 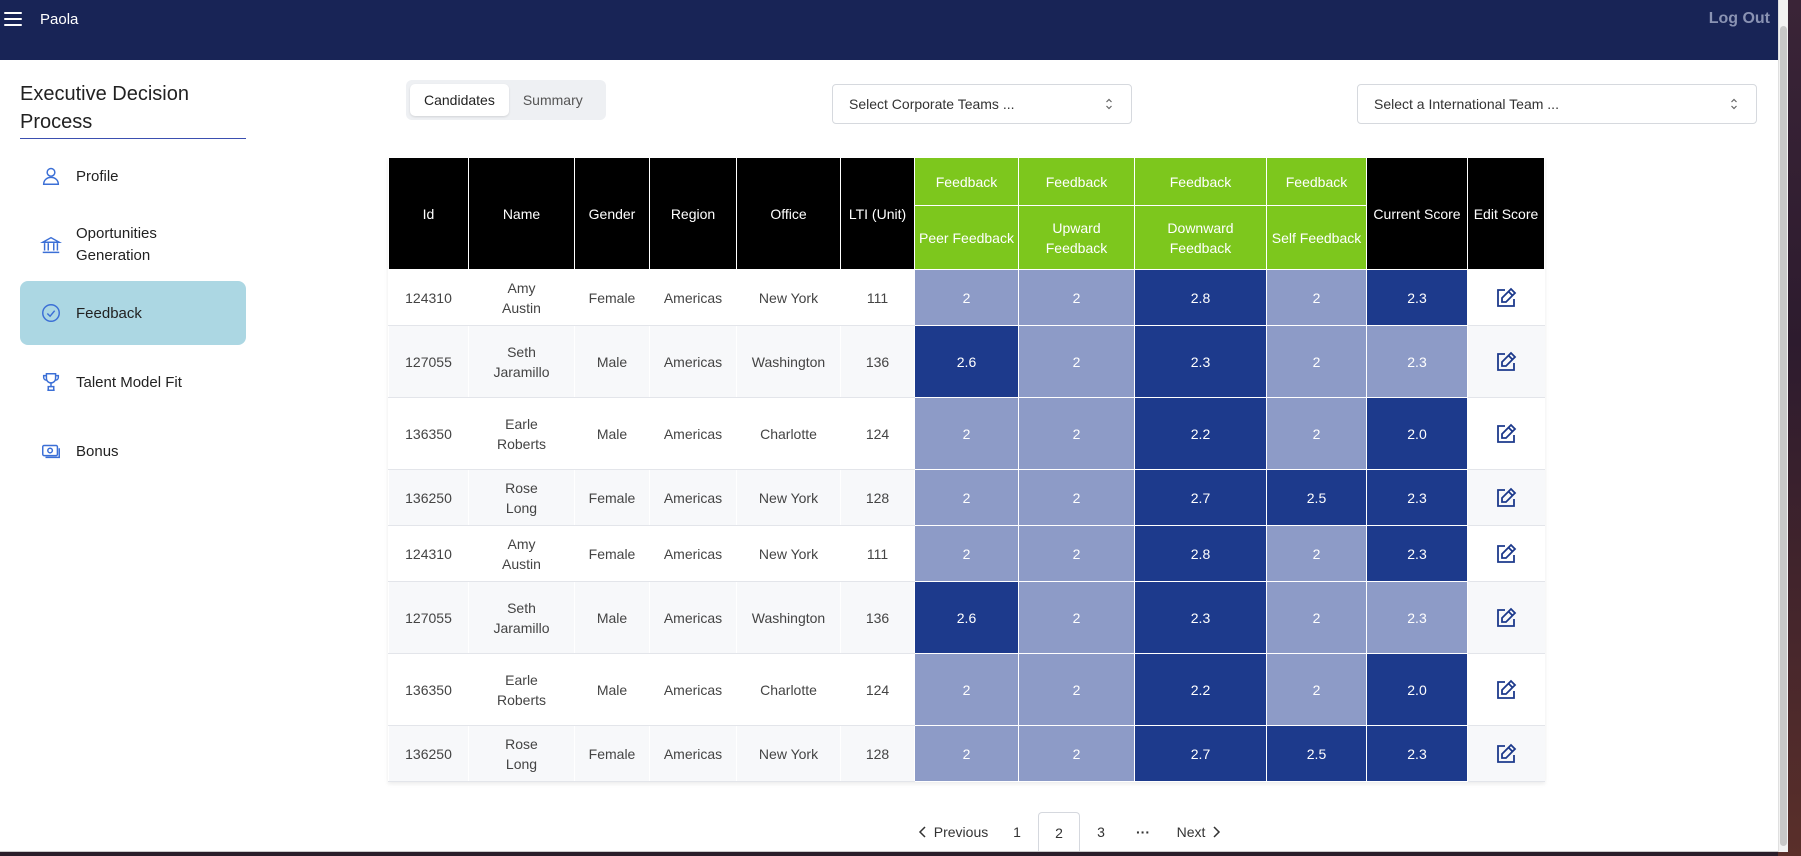 What do you see at coordinates (1076, 753) in the screenshot?
I see `cell-upward-feedback: 2` at bounding box center [1076, 753].